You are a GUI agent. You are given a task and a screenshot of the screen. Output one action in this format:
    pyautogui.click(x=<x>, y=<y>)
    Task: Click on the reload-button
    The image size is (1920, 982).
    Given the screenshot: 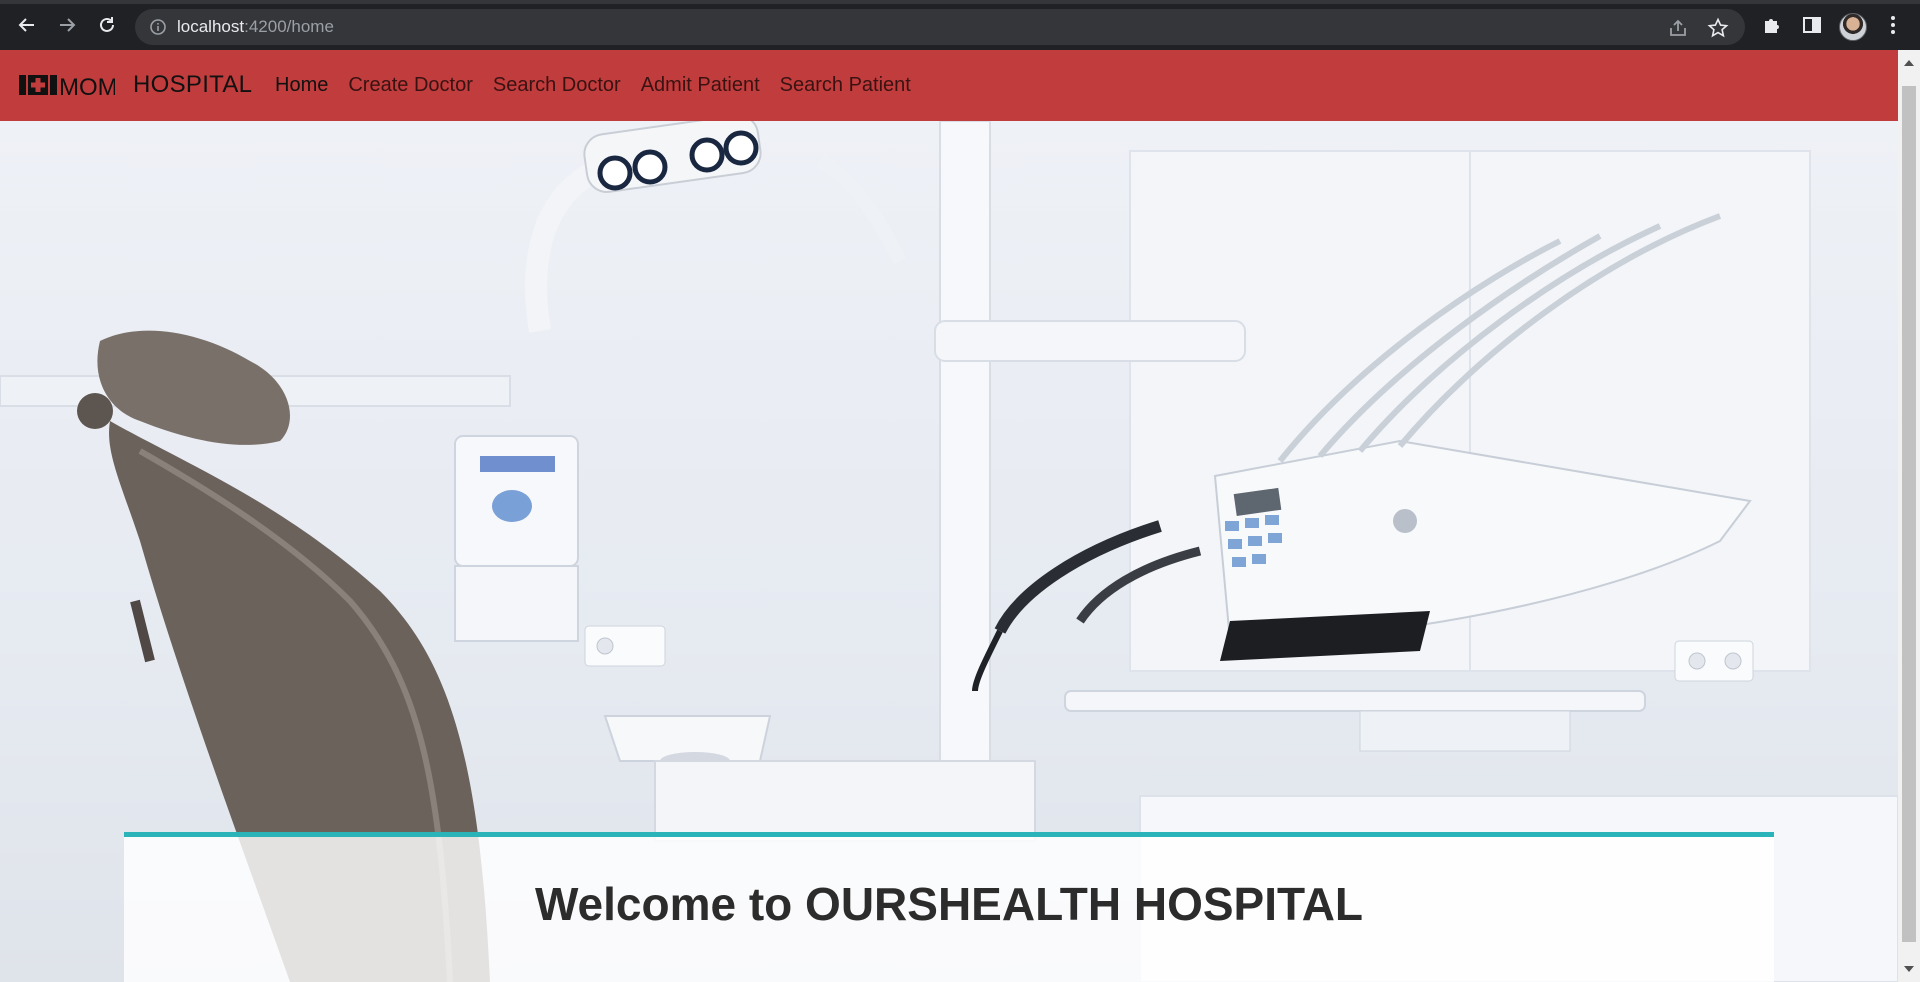 What is the action you would take?
    pyautogui.click(x=107, y=25)
    